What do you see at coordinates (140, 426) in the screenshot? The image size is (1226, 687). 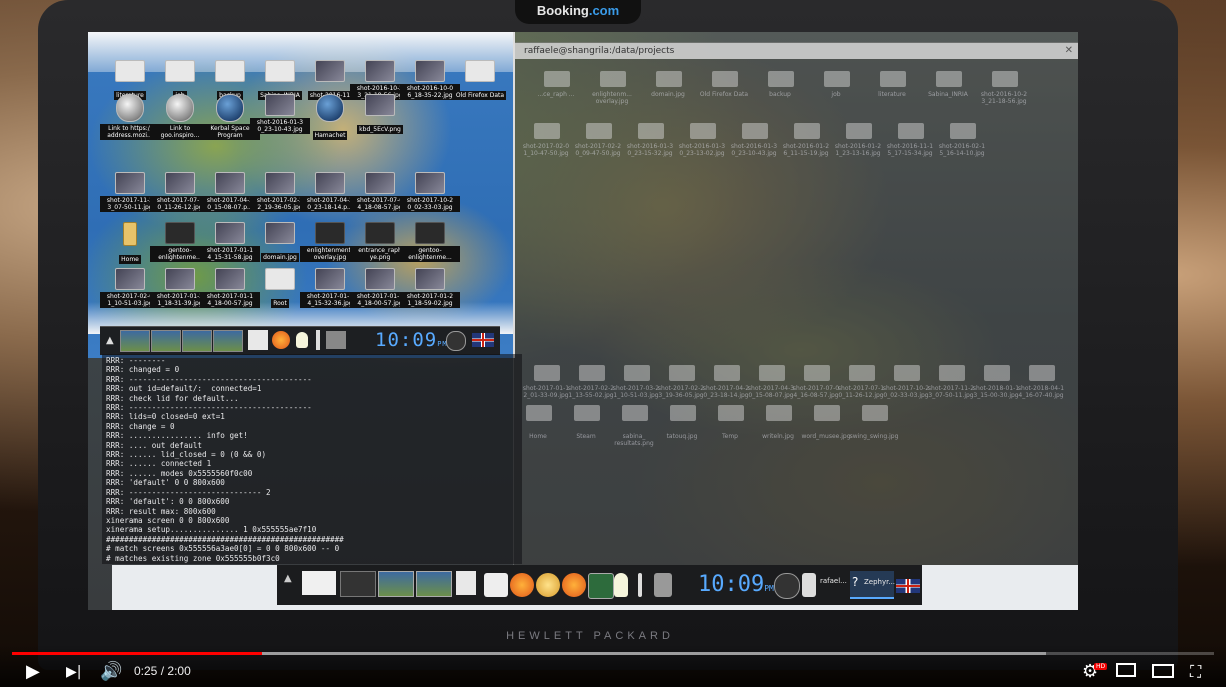 I see `terminal-line: RRR: change = 0` at bounding box center [140, 426].